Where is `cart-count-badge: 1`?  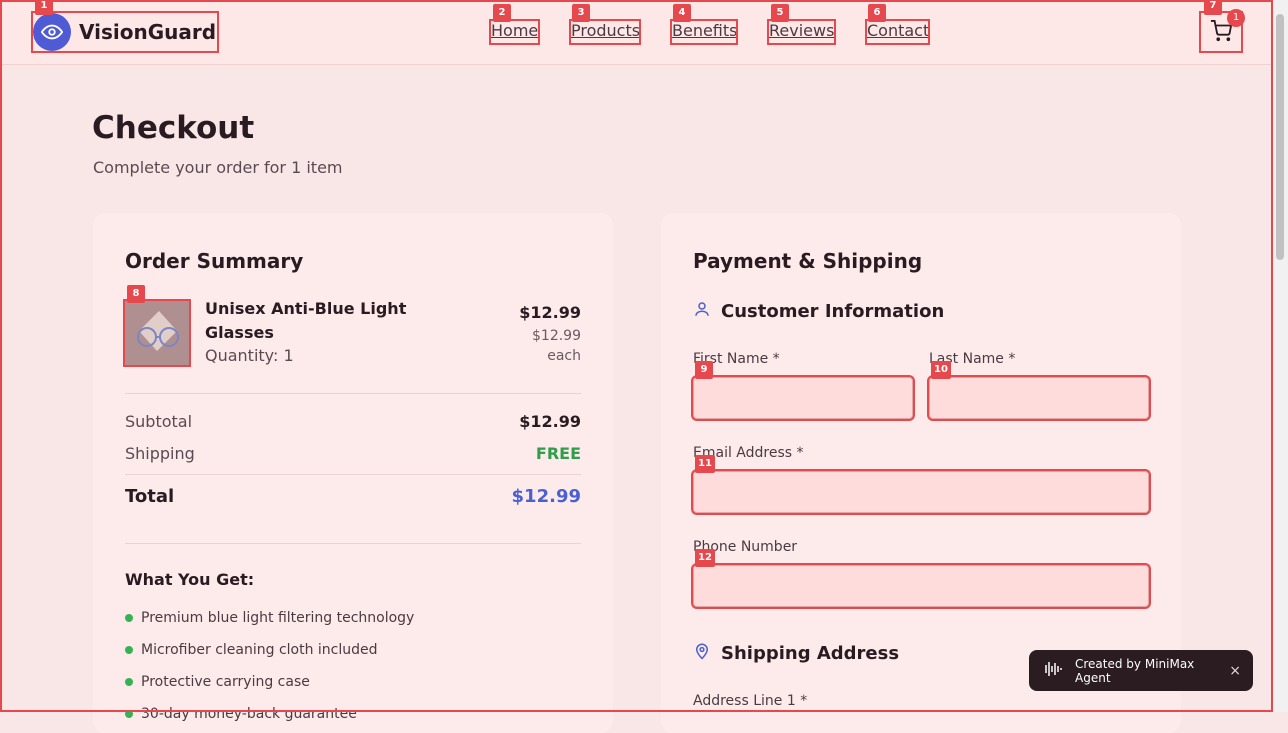 cart-count-badge: 1 is located at coordinates (1236, 18).